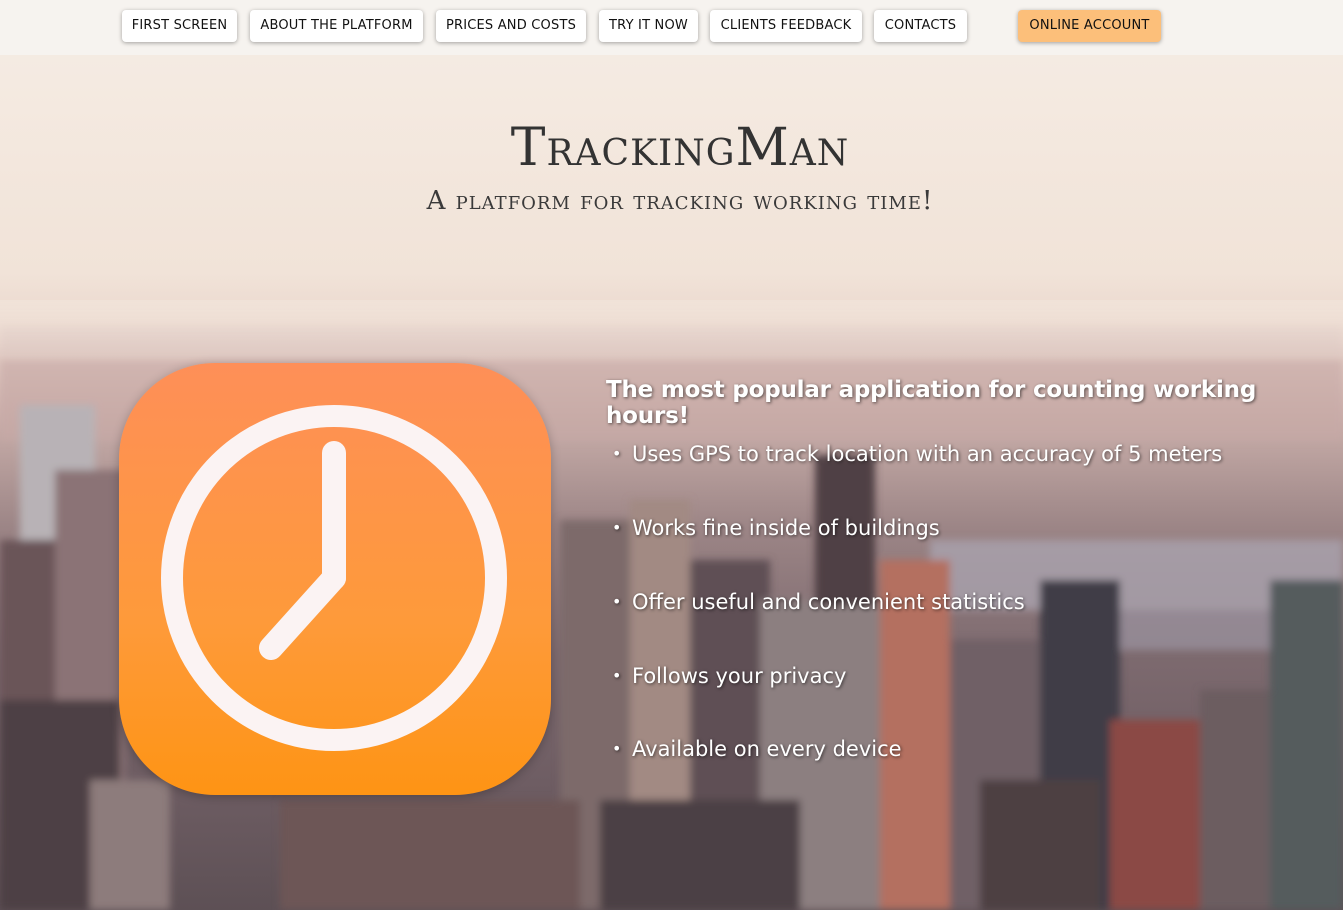 The height and width of the screenshot is (910, 1343). What do you see at coordinates (648, 26) in the screenshot?
I see `nav-try-it-now-button: TRY IT NOW` at bounding box center [648, 26].